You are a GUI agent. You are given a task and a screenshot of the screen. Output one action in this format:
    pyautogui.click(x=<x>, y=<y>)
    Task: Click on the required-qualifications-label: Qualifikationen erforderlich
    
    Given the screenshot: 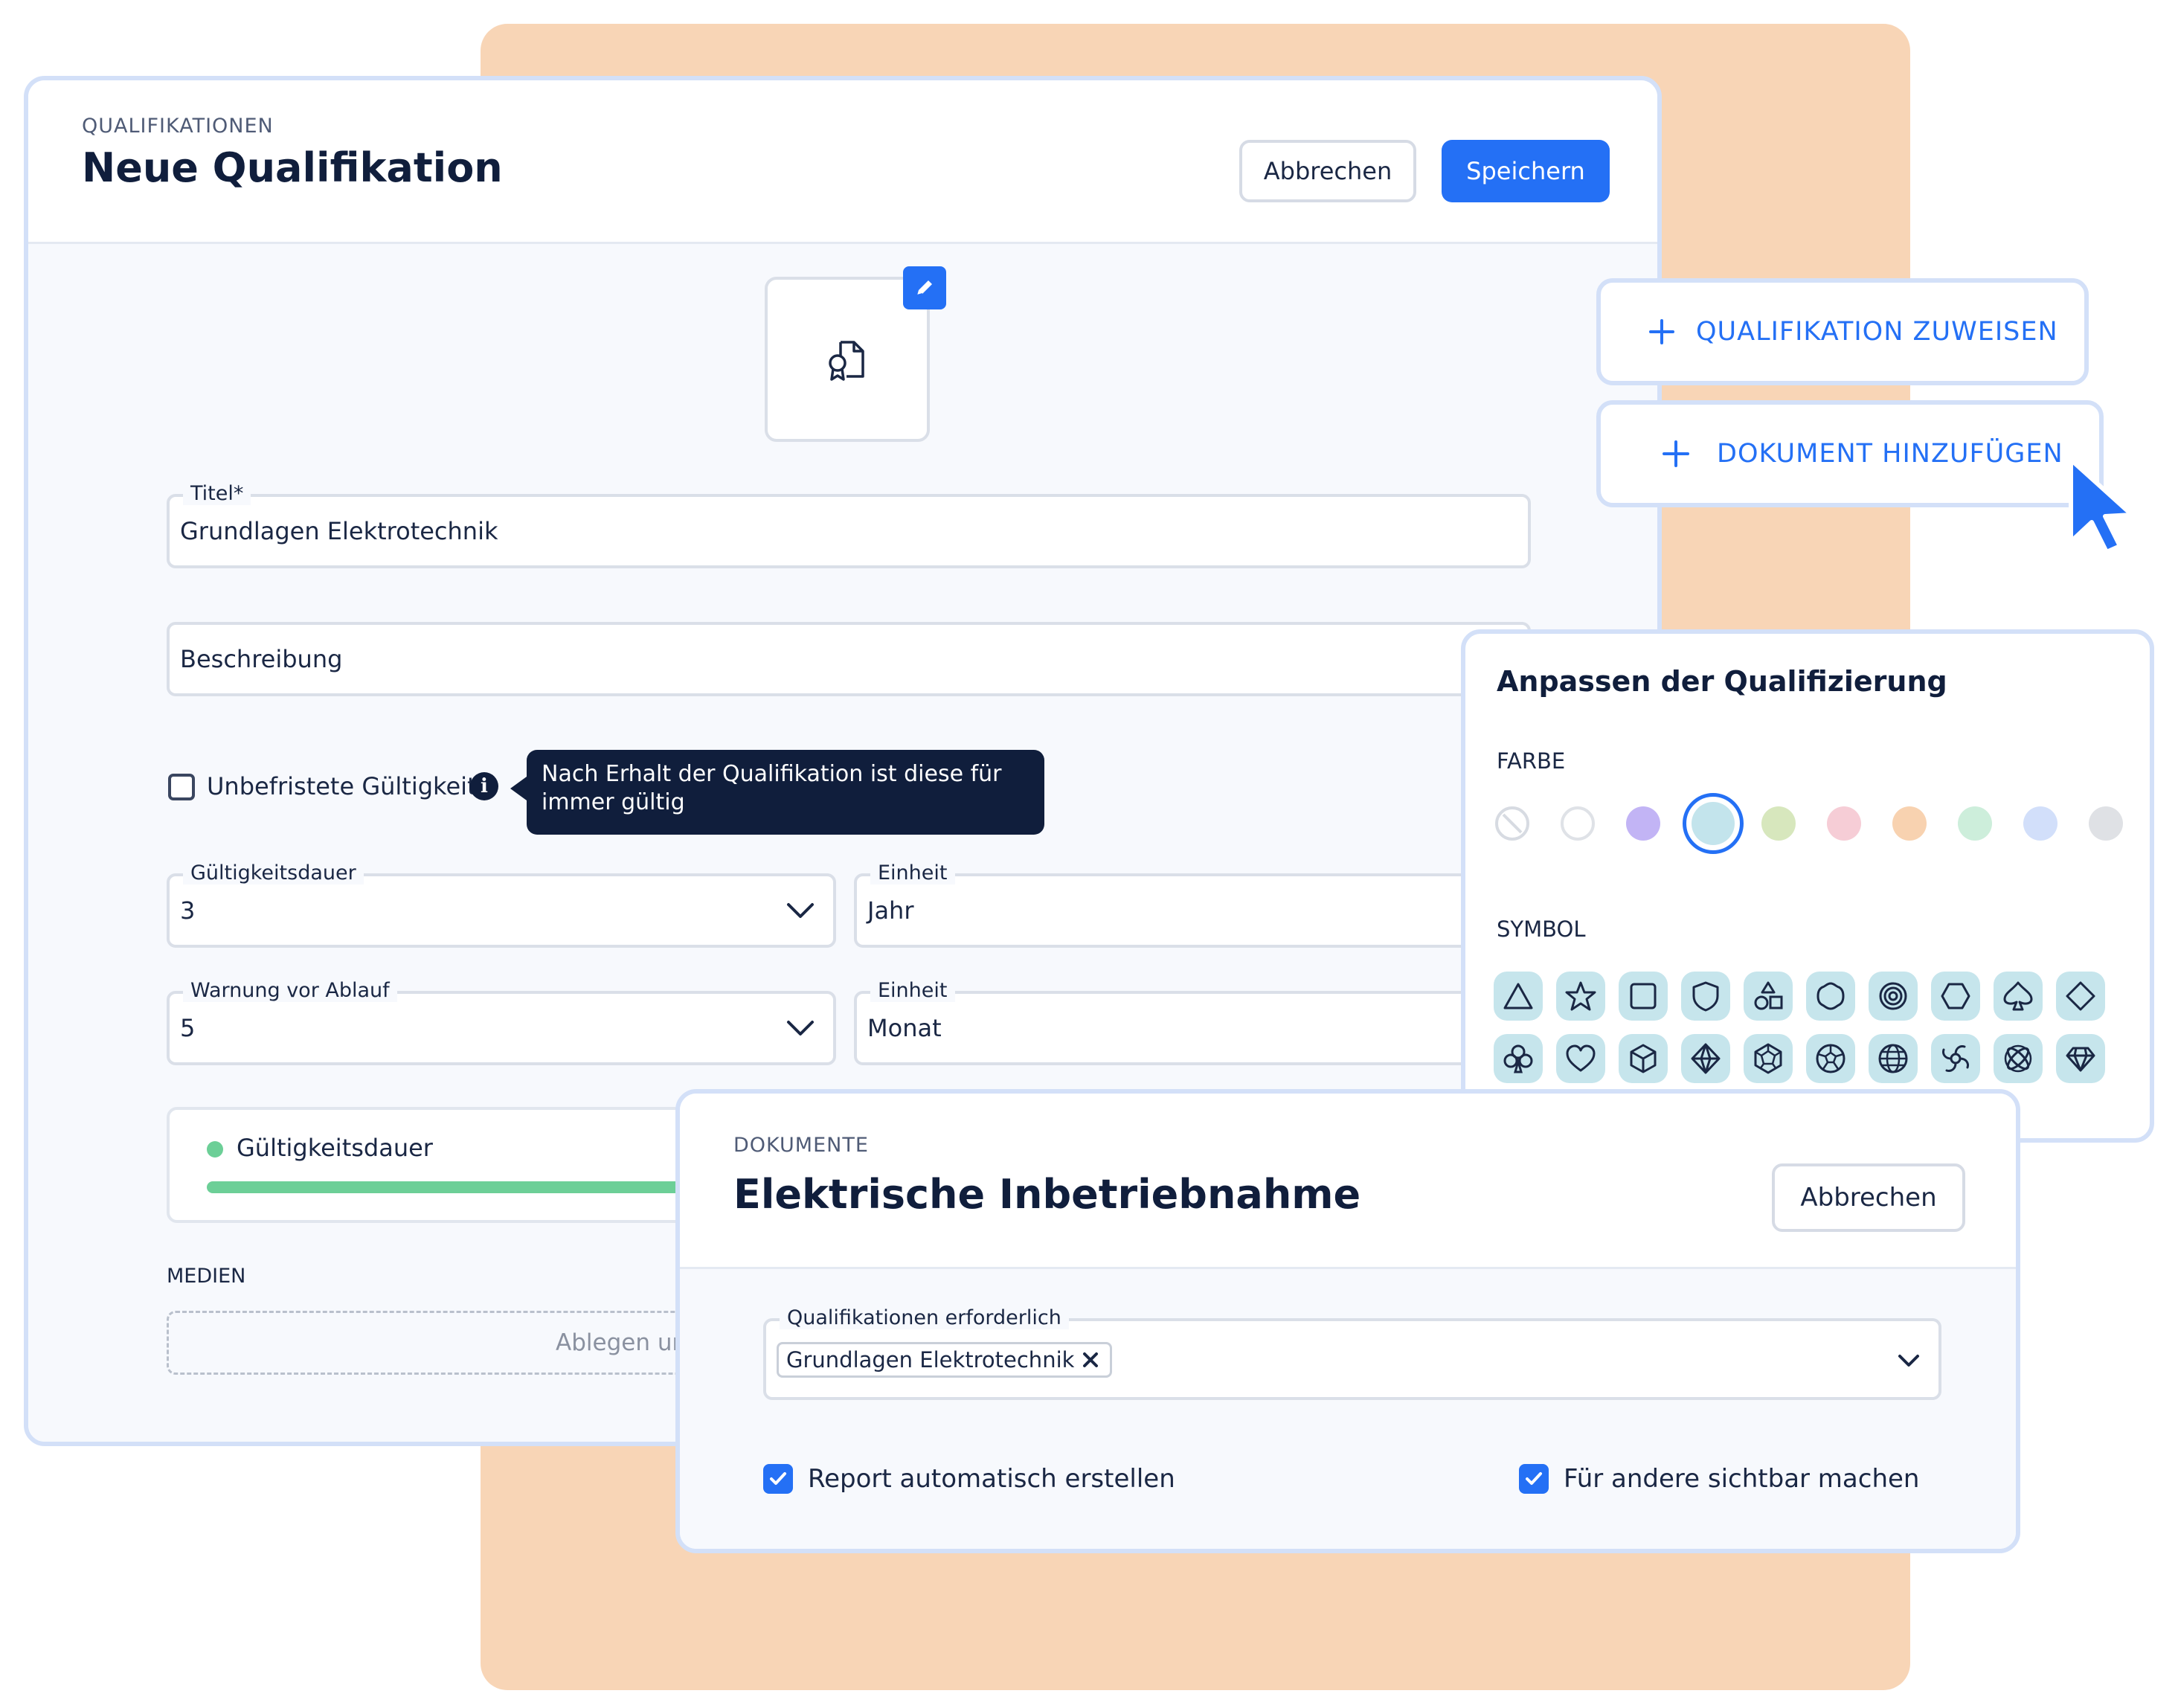 What is the action you would take?
    pyautogui.click(x=924, y=1317)
    